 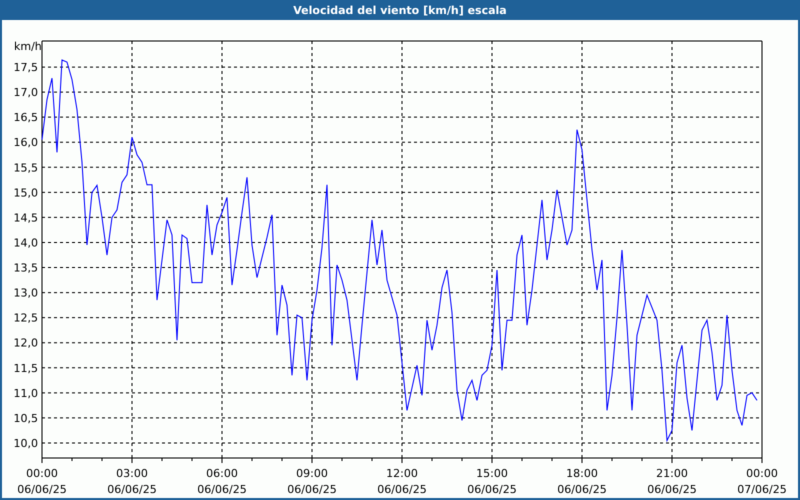 What do you see at coordinates (672, 481) in the screenshot?
I see `x-tick-label: 21:00 06/06/25` at bounding box center [672, 481].